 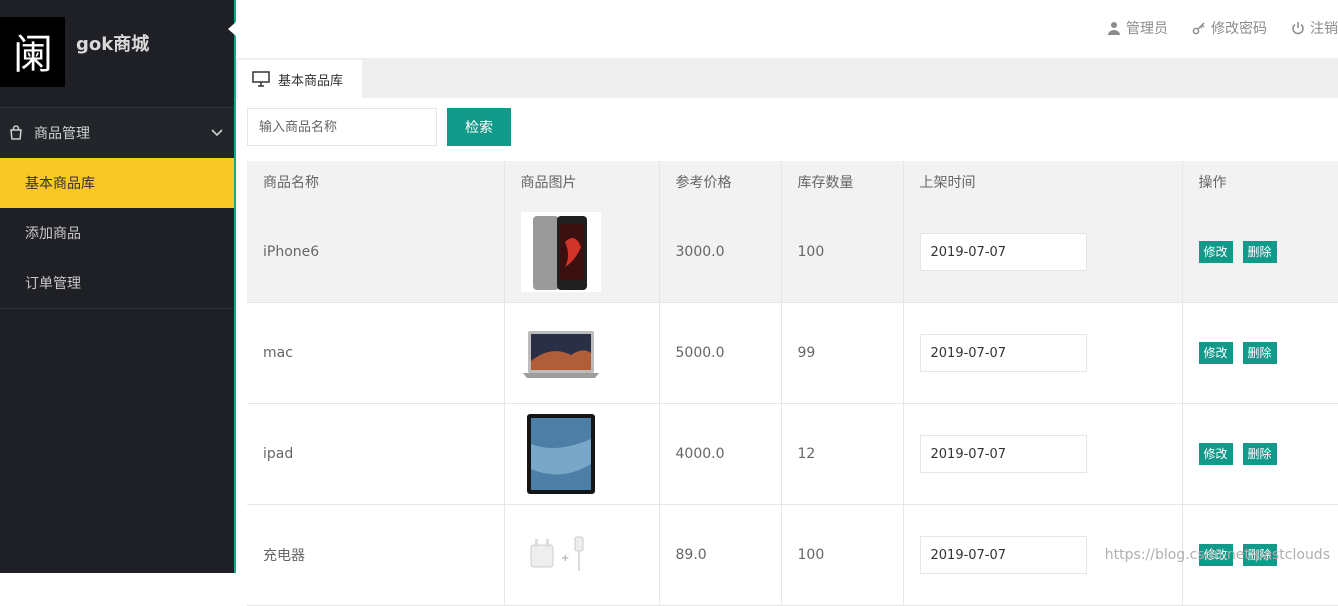 What do you see at coordinates (1324, 29) in the screenshot?
I see `logout-label: 注销` at bounding box center [1324, 29].